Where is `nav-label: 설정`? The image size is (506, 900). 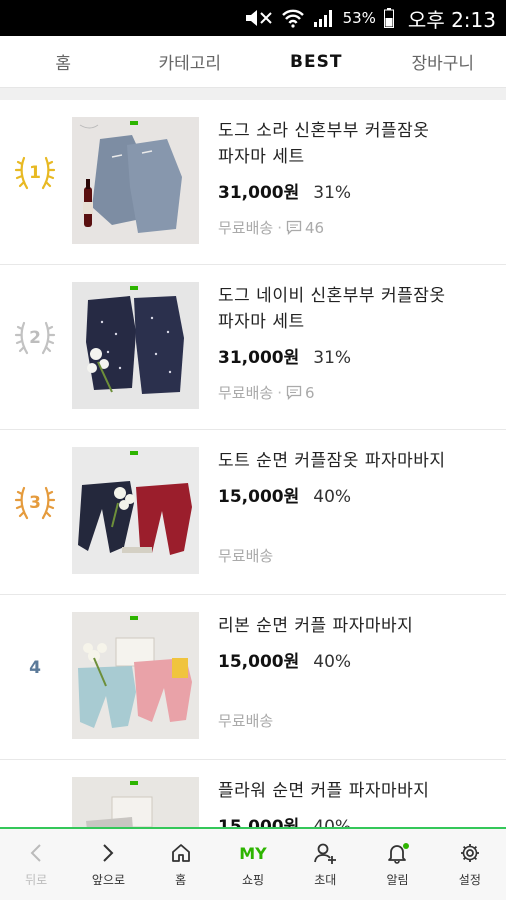 nav-label: 설정 is located at coordinates (469, 880).